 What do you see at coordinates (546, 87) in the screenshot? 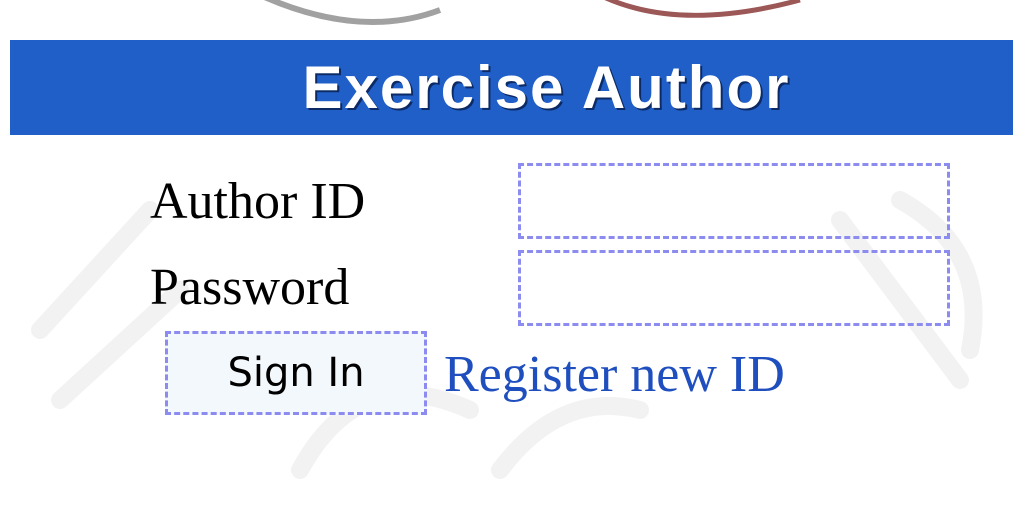
I see `page-title: Exercise Author` at bounding box center [546, 87].